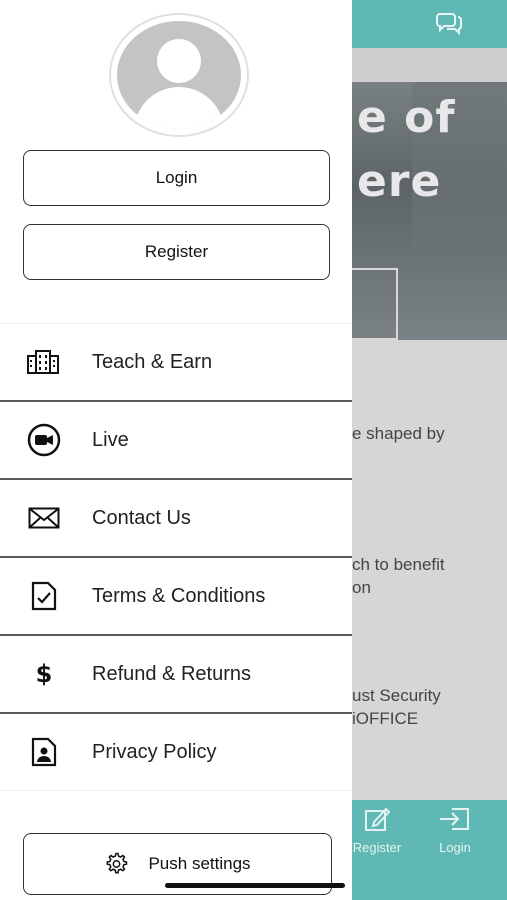  Describe the element at coordinates (179, 595) in the screenshot. I see `menu-item-label: Terms & Conditions` at that location.